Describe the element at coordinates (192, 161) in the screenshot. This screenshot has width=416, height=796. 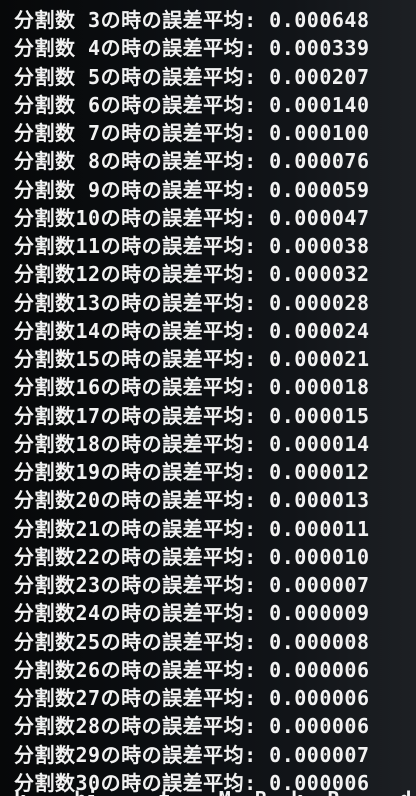
I see `output-line: 分割数 8の時の誤差平均: 0.000076` at that location.